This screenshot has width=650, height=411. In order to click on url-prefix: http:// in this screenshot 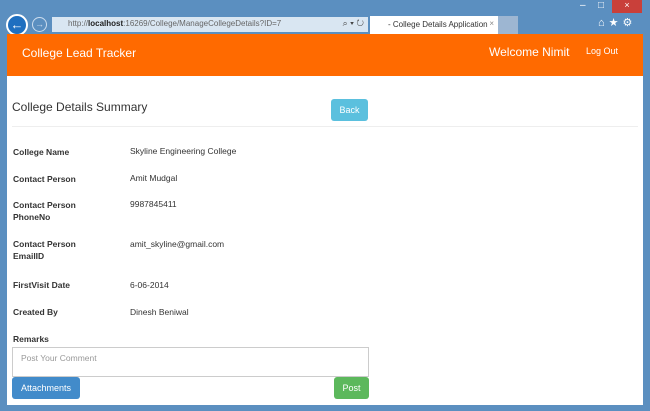, I will do `click(78, 23)`.